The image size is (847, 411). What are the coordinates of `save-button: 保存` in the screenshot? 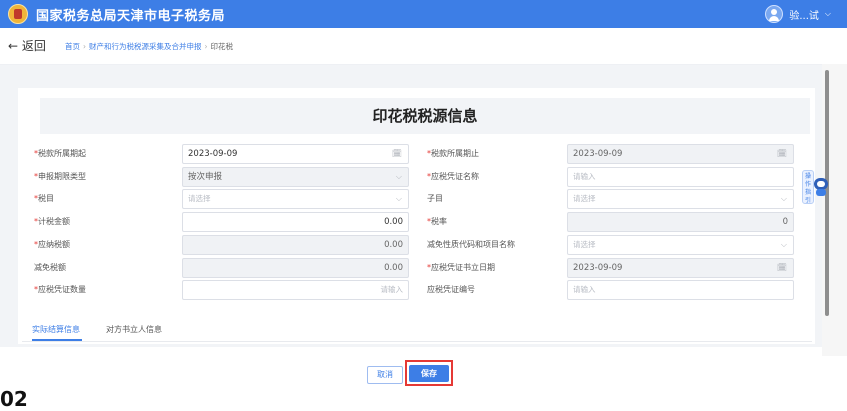 It's located at (429, 373).